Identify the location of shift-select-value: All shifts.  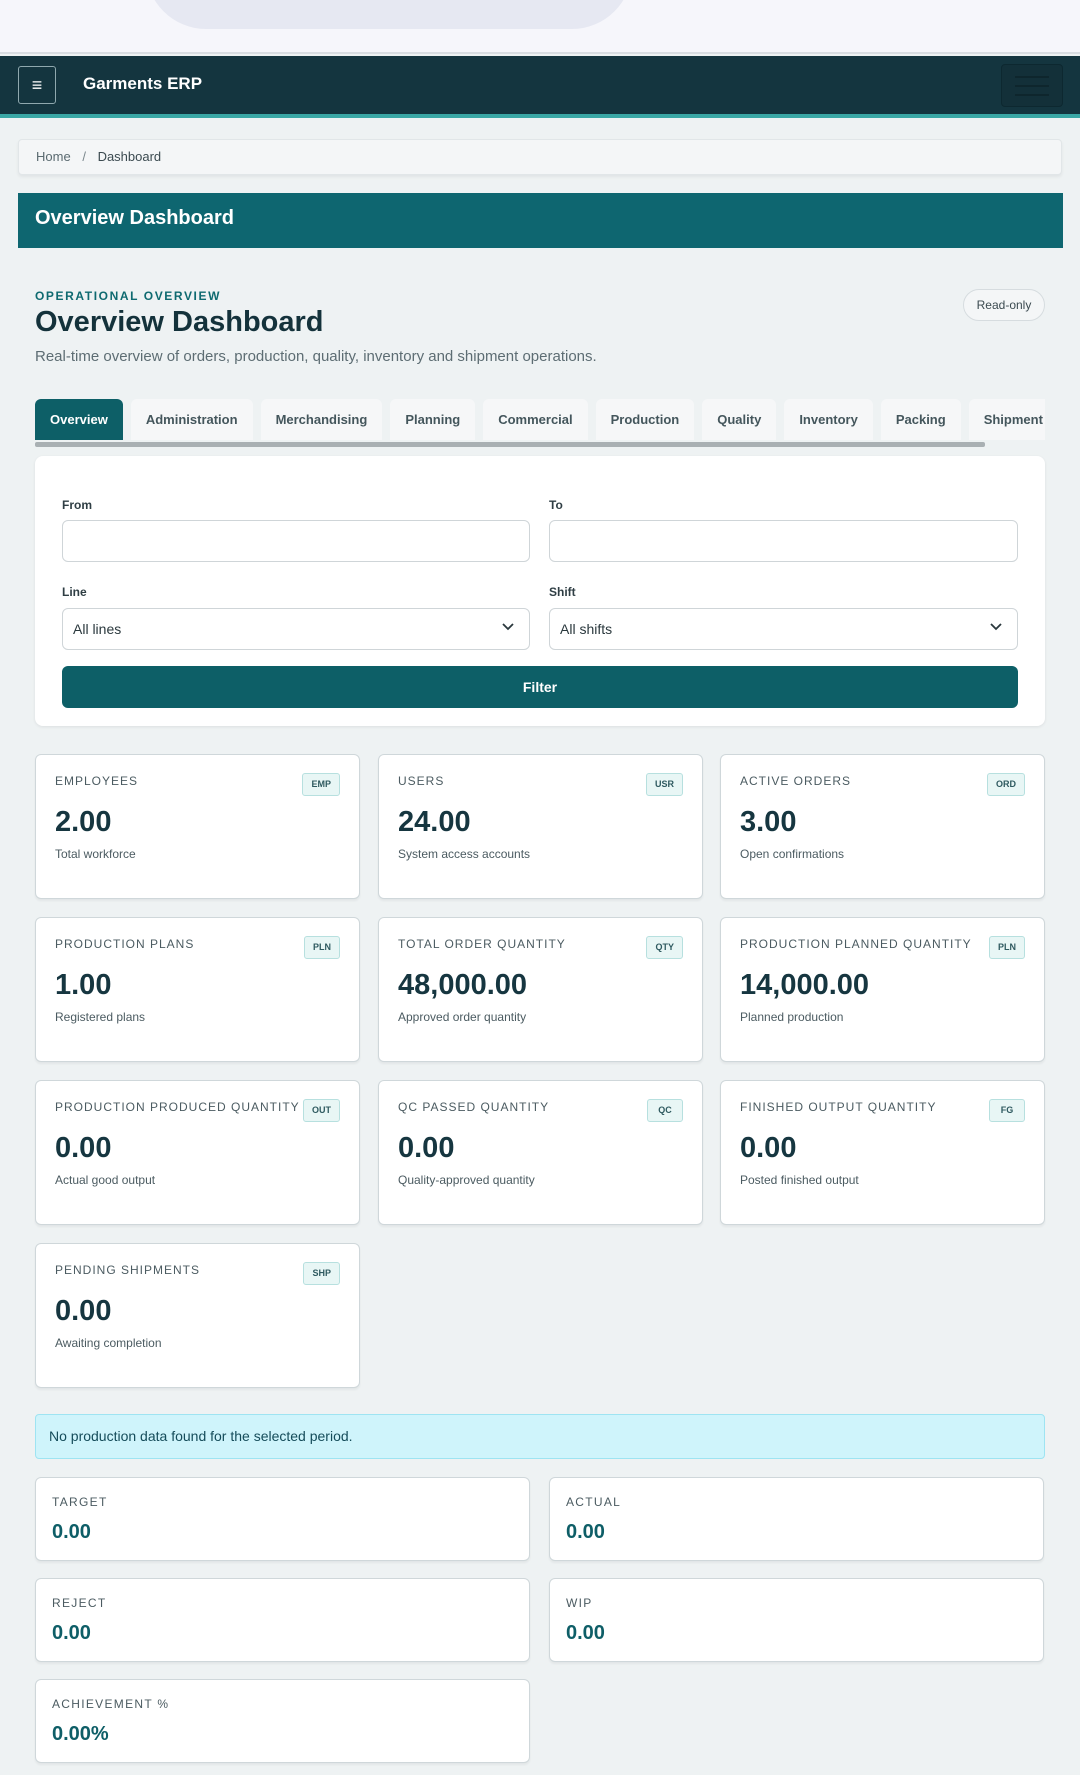
(586, 629).